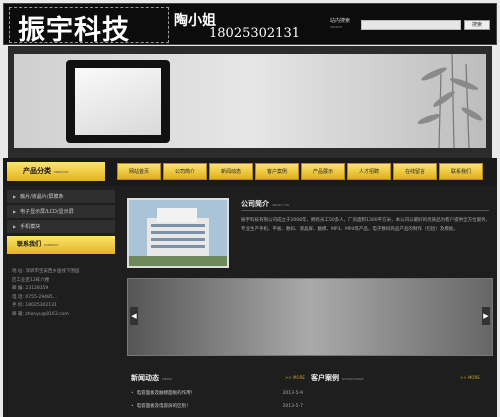 This screenshot has height=417, width=500. What do you see at coordinates (51, 245) in the screenshot?
I see `contact-us-sub: CONTACT` at bounding box center [51, 245].